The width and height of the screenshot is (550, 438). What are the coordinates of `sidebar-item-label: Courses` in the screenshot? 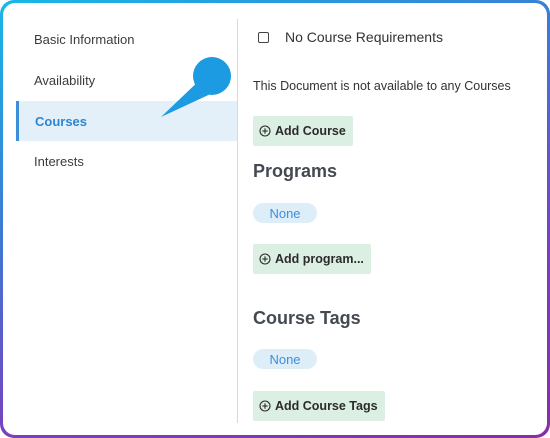 It's located at (61, 121).